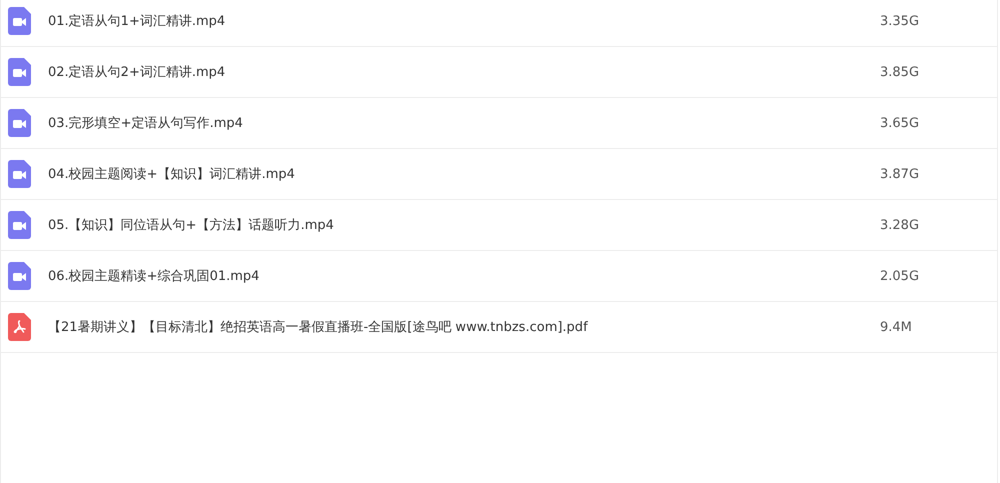  Describe the element at coordinates (464, 123) in the screenshot. I see `file-name: 03.完形填空+定语从句写作.mp4` at that location.